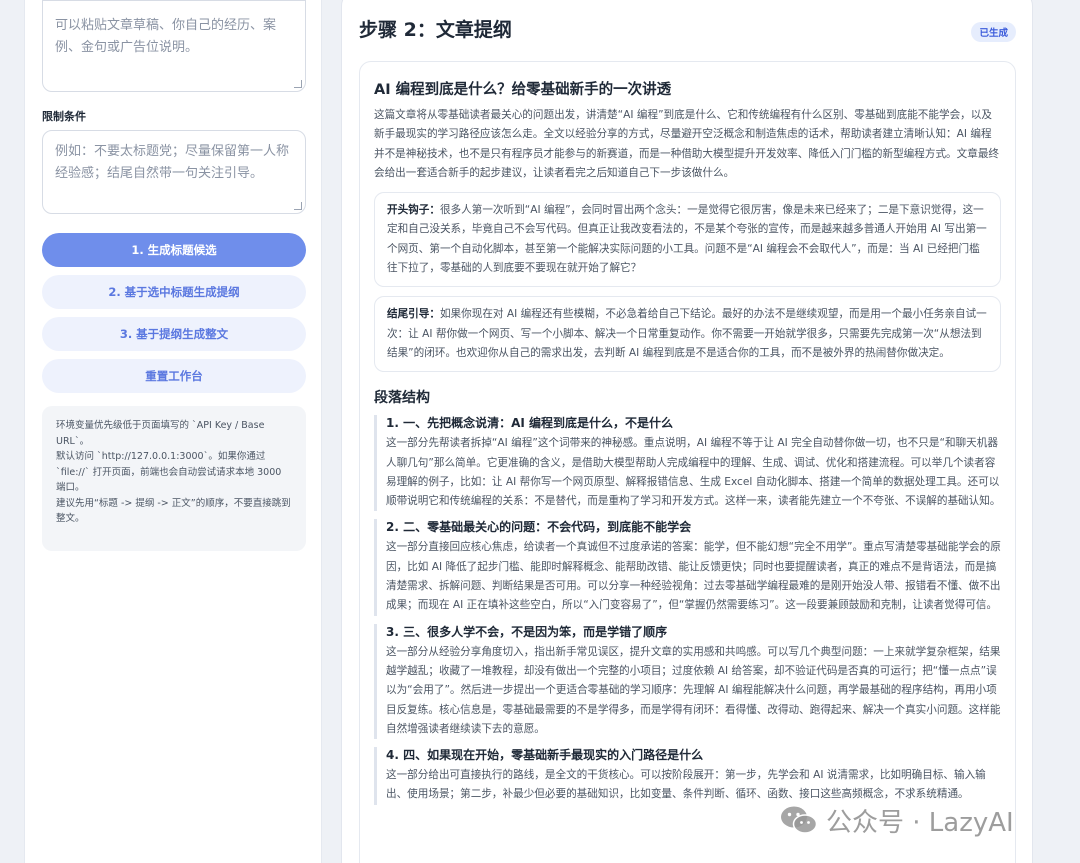 The width and height of the screenshot is (1080, 863). Describe the element at coordinates (527, 631) in the screenshot. I see `paragraph-title: 3. 三、很多人学不会，不是因为笨，而是学错了顺序` at that location.